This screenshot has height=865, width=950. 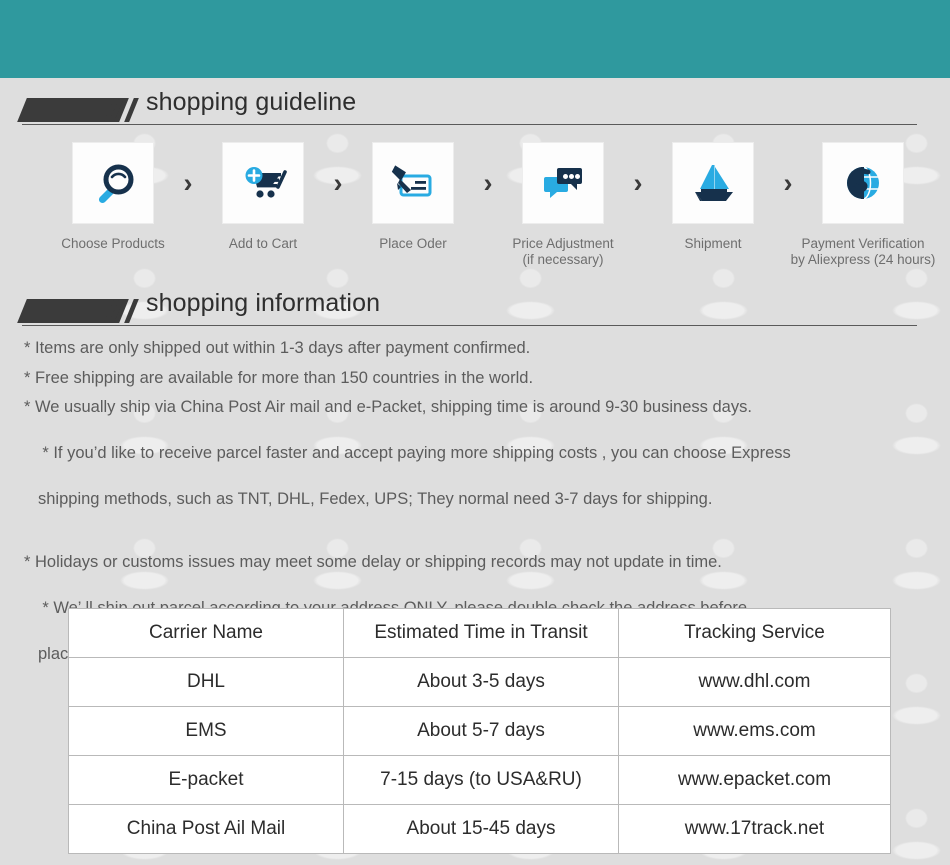 What do you see at coordinates (863, 243) in the screenshot?
I see `step-label-line1: Payment Verification` at bounding box center [863, 243].